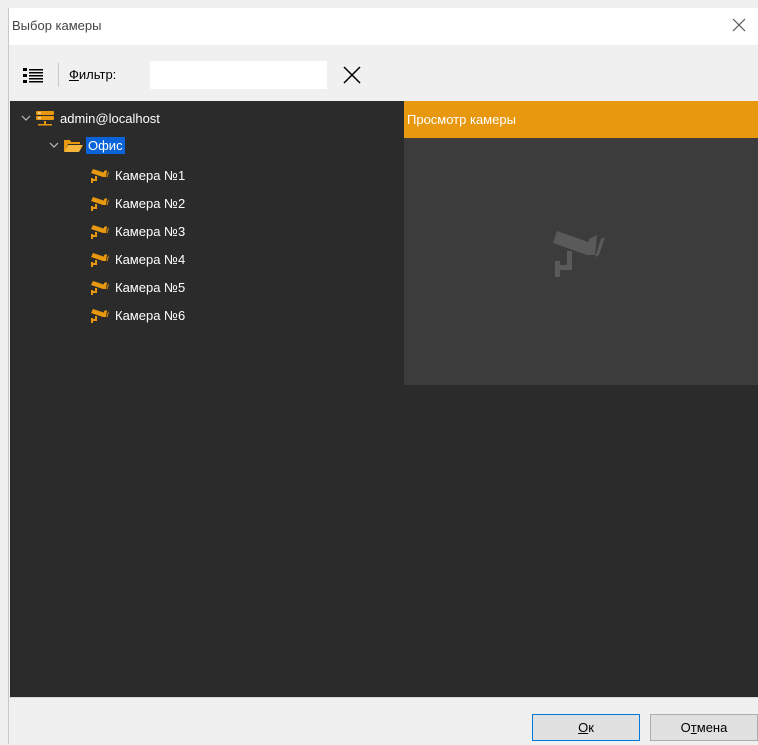 The width and height of the screenshot is (758, 745). Describe the element at coordinates (58, 75) in the screenshot. I see `toolbar-separator` at that location.